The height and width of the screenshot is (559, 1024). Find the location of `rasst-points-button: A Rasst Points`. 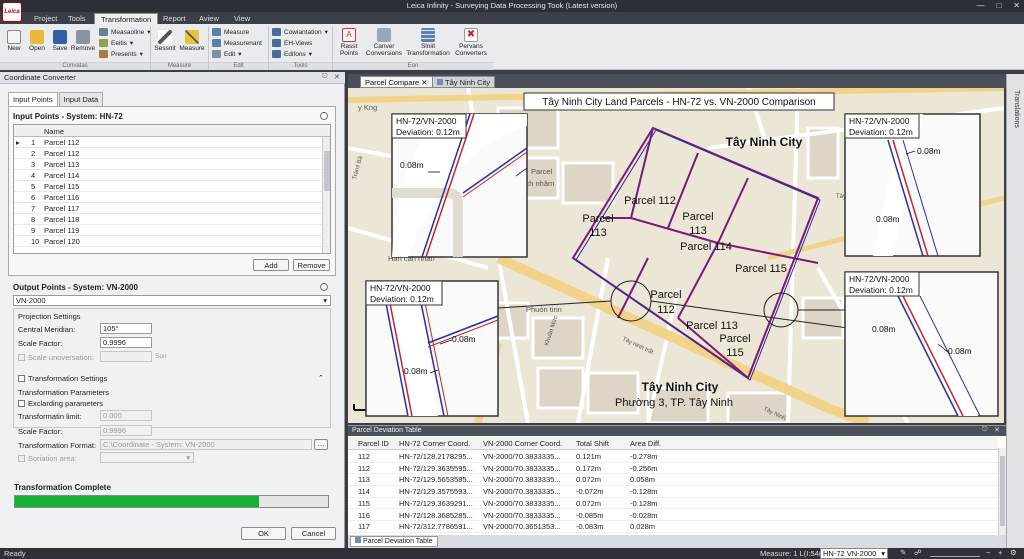

rasst-points-button: A Rasst Points is located at coordinates (349, 42).